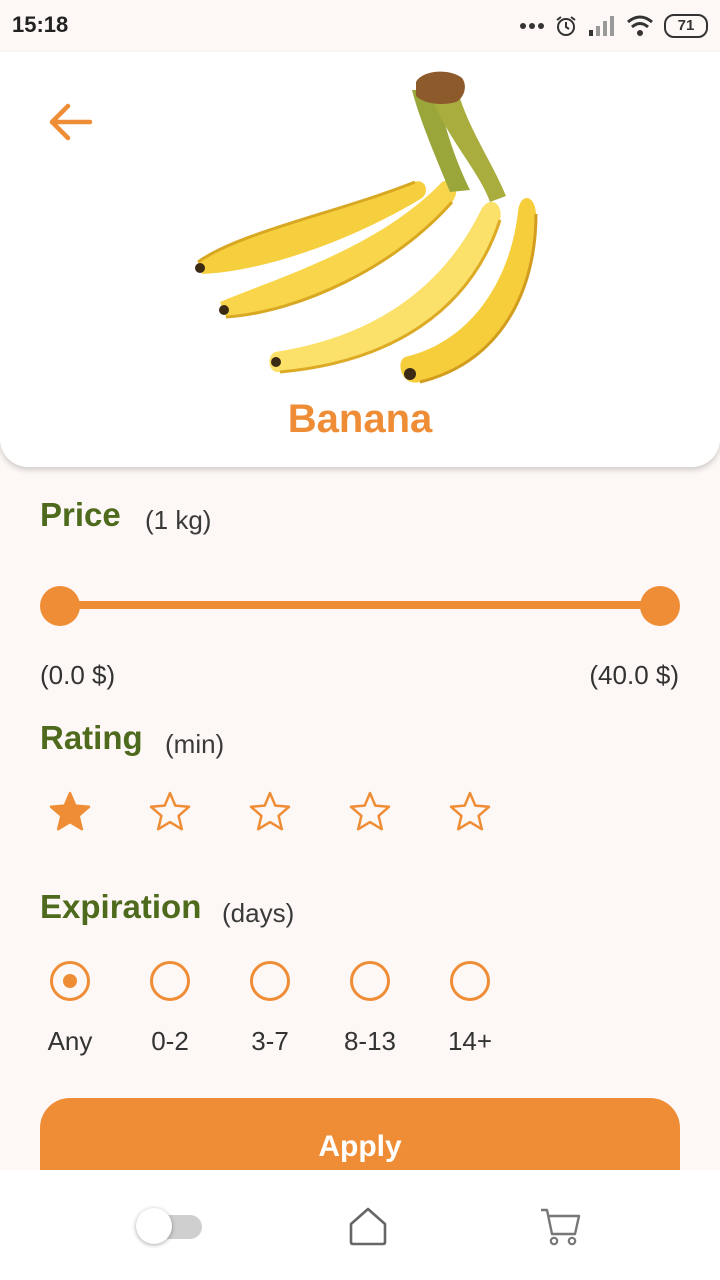 This screenshot has height=1280, width=720. What do you see at coordinates (91, 737) in the screenshot?
I see `rating-title: Rating` at bounding box center [91, 737].